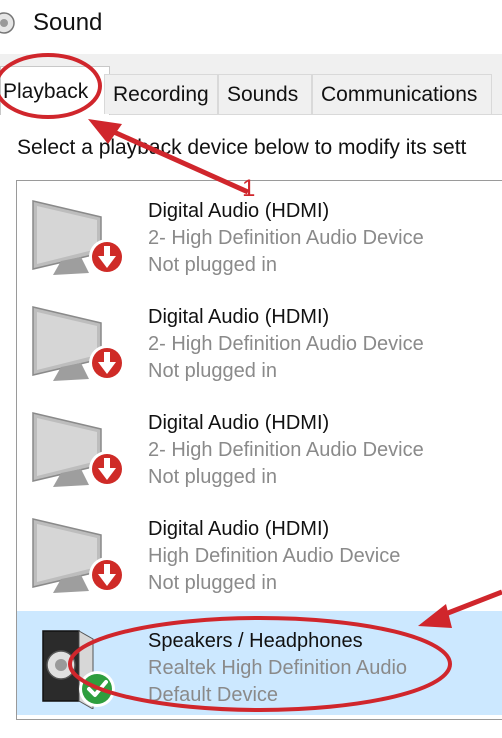 Image resolution: width=502 pixels, height=738 pixels. I want to click on tab-strip: Playback Recording Sounds Communications, so click(251, 84).